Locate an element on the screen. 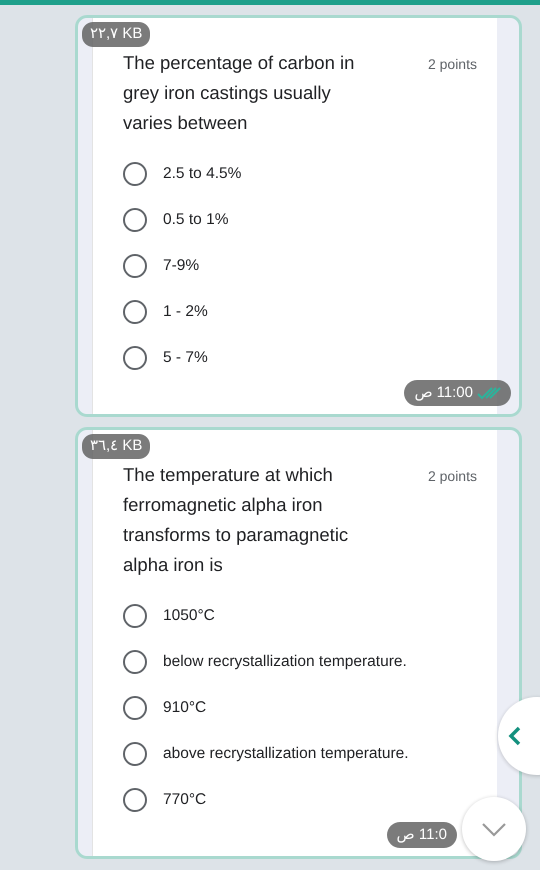  option-label: 1050°C is located at coordinates (189, 616).